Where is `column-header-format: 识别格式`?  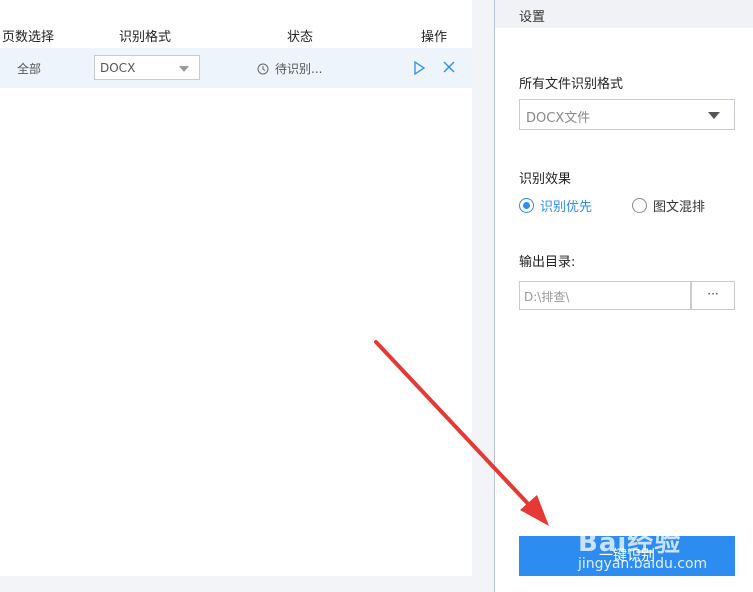 column-header-format: 识别格式 is located at coordinates (145, 37).